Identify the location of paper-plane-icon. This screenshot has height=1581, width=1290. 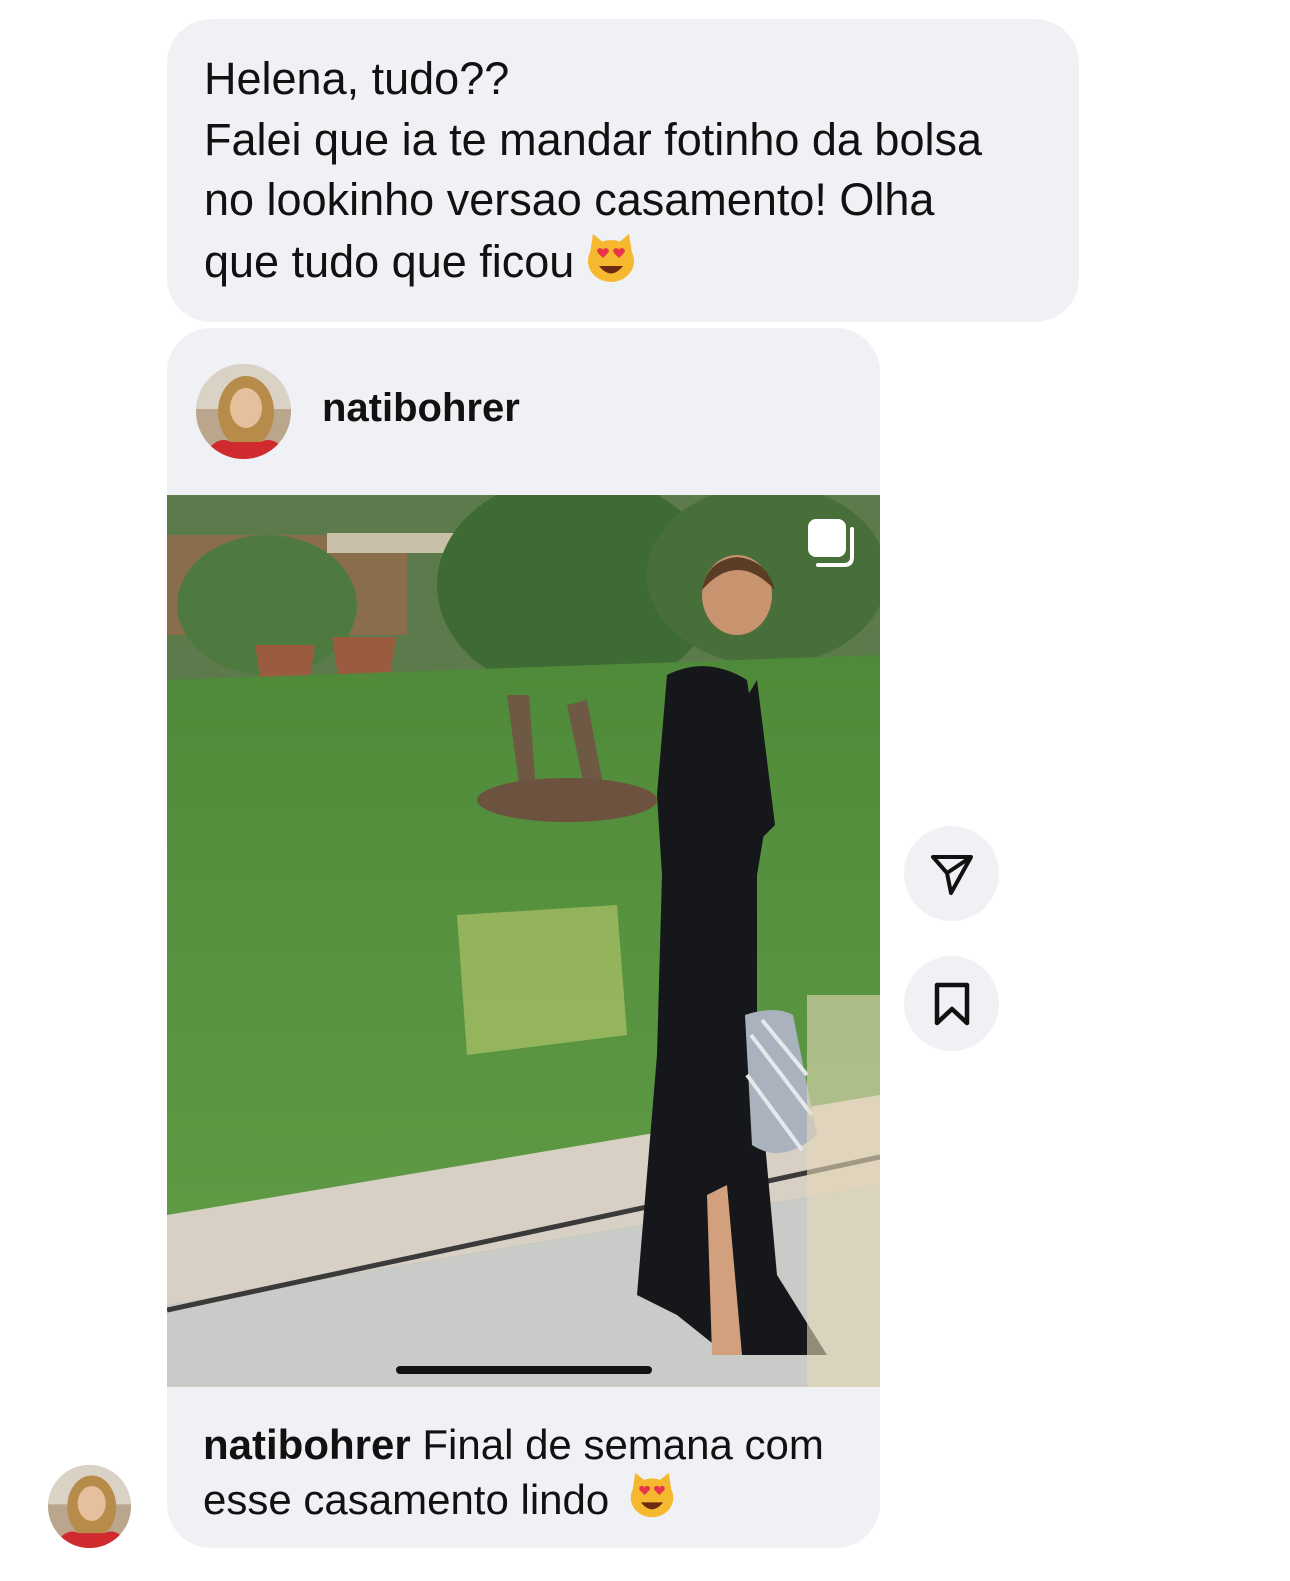
(951, 874).